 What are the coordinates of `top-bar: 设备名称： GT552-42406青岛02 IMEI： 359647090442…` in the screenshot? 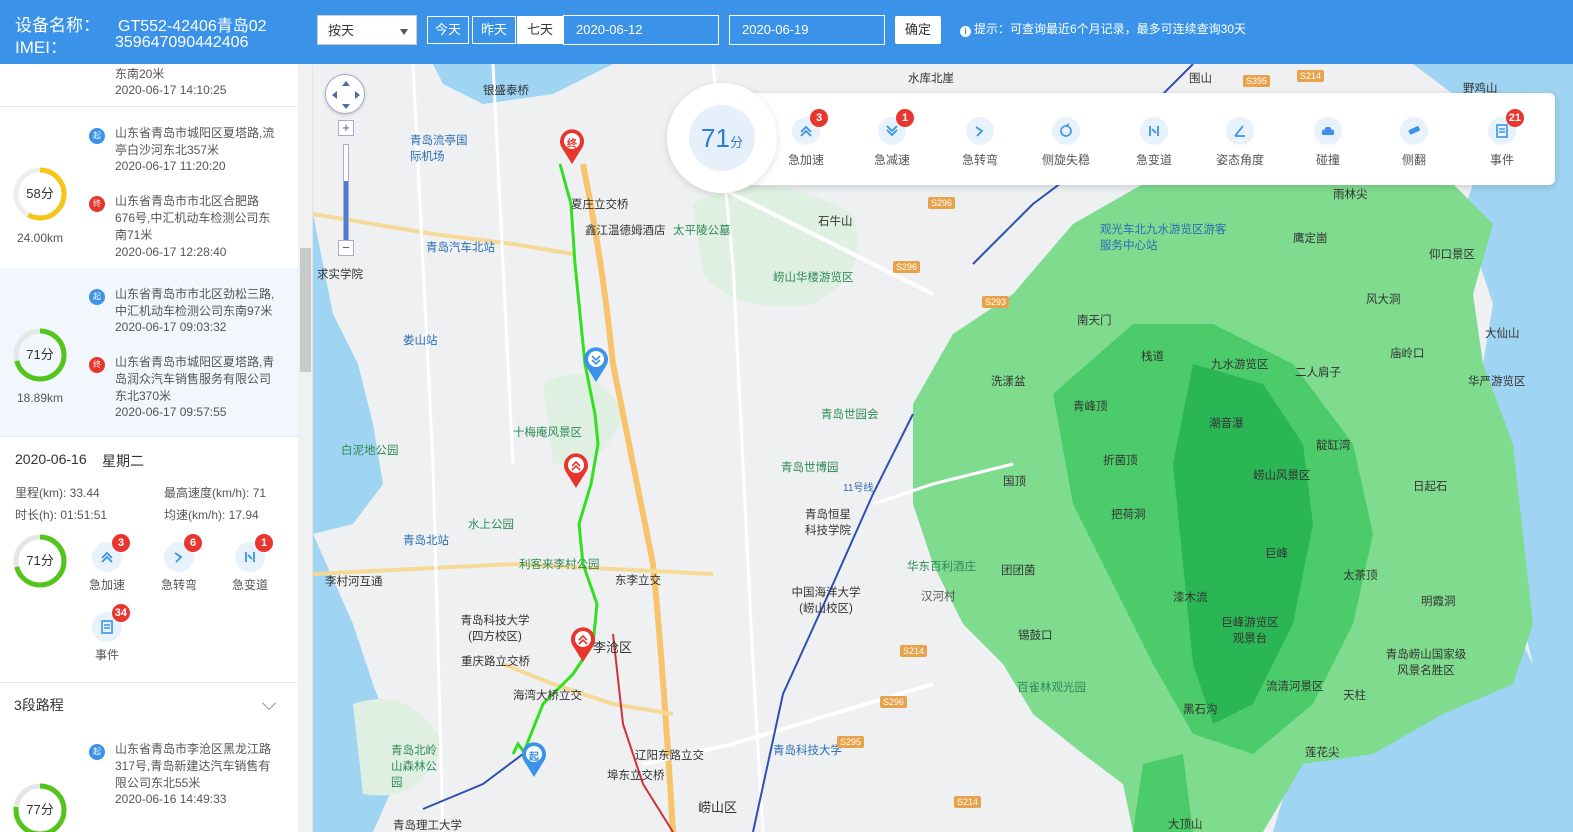 It's located at (786, 32).